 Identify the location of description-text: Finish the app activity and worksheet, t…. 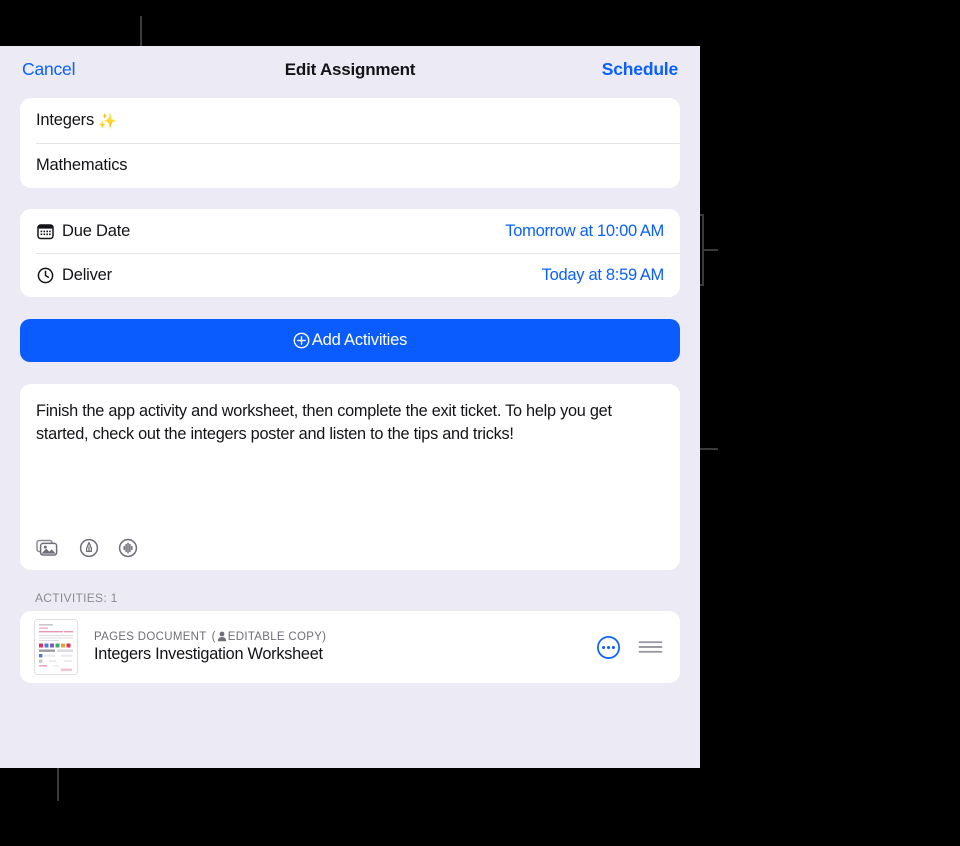
(324, 423).